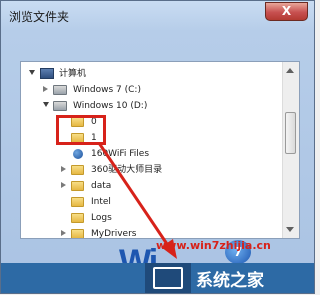  Describe the element at coordinates (230, 281) in the screenshot. I see `watermark-site-name: 系统之家` at that location.